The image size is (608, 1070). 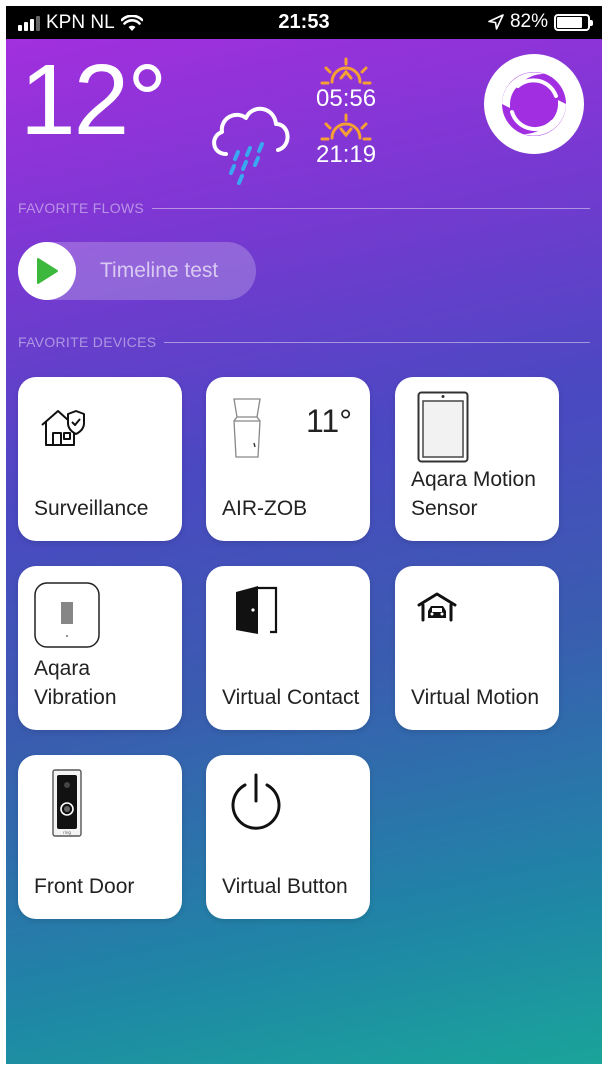 What do you see at coordinates (100, 837) in the screenshot?
I see `device-tile-front-door: ring Front Door` at bounding box center [100, 837].